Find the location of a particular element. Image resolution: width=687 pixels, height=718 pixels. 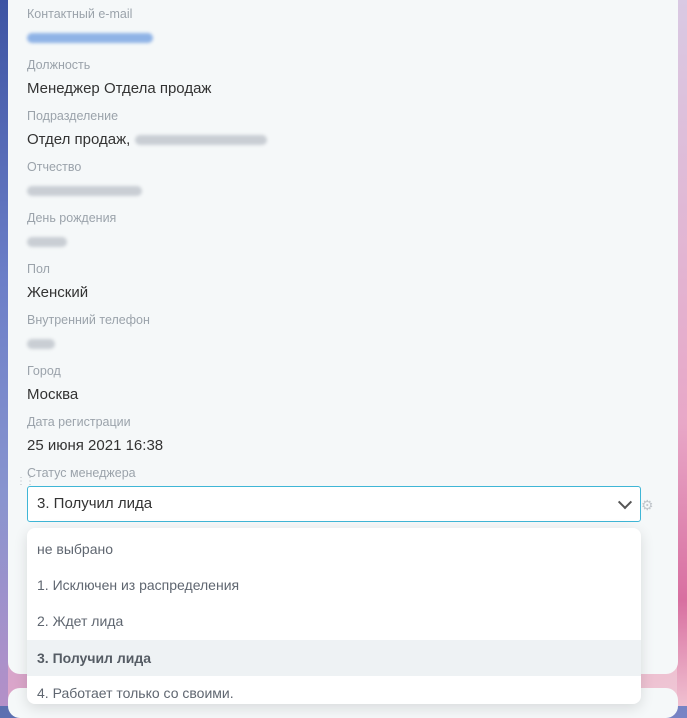

field-label: Контактный e-mail is located at coordinates (80, 14).